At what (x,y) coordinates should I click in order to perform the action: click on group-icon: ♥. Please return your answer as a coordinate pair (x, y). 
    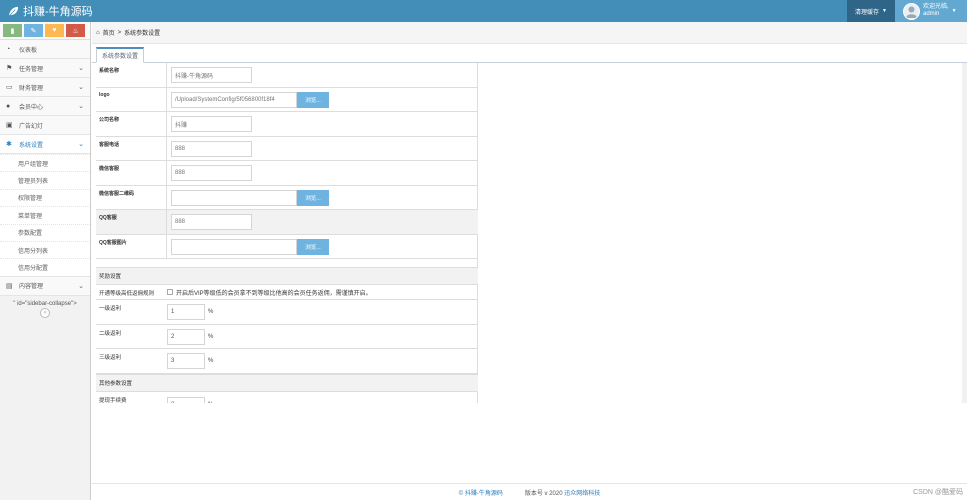
    Looking at the image, I should click on (54, 30).